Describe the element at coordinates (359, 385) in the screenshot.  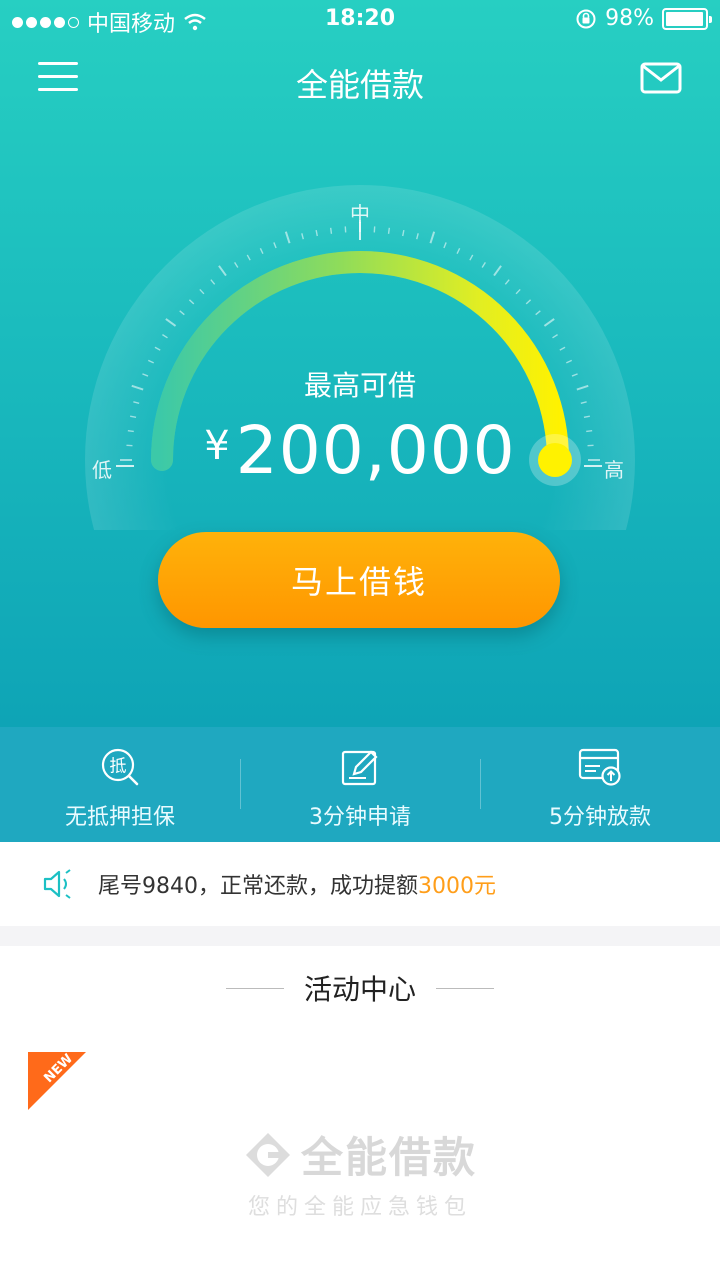
I see `max-loan-caption: 最高可借` at that location.